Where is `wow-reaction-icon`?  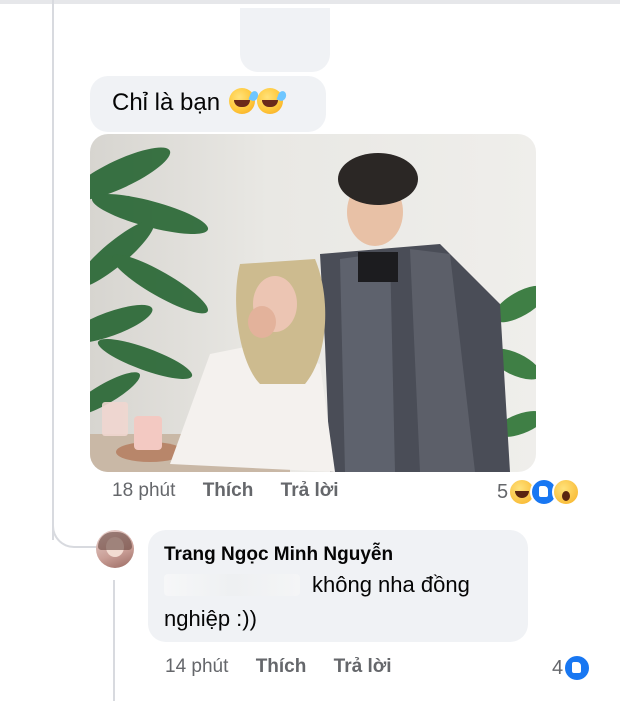
wow-reaction-icon is located at coordinates (566, 492).